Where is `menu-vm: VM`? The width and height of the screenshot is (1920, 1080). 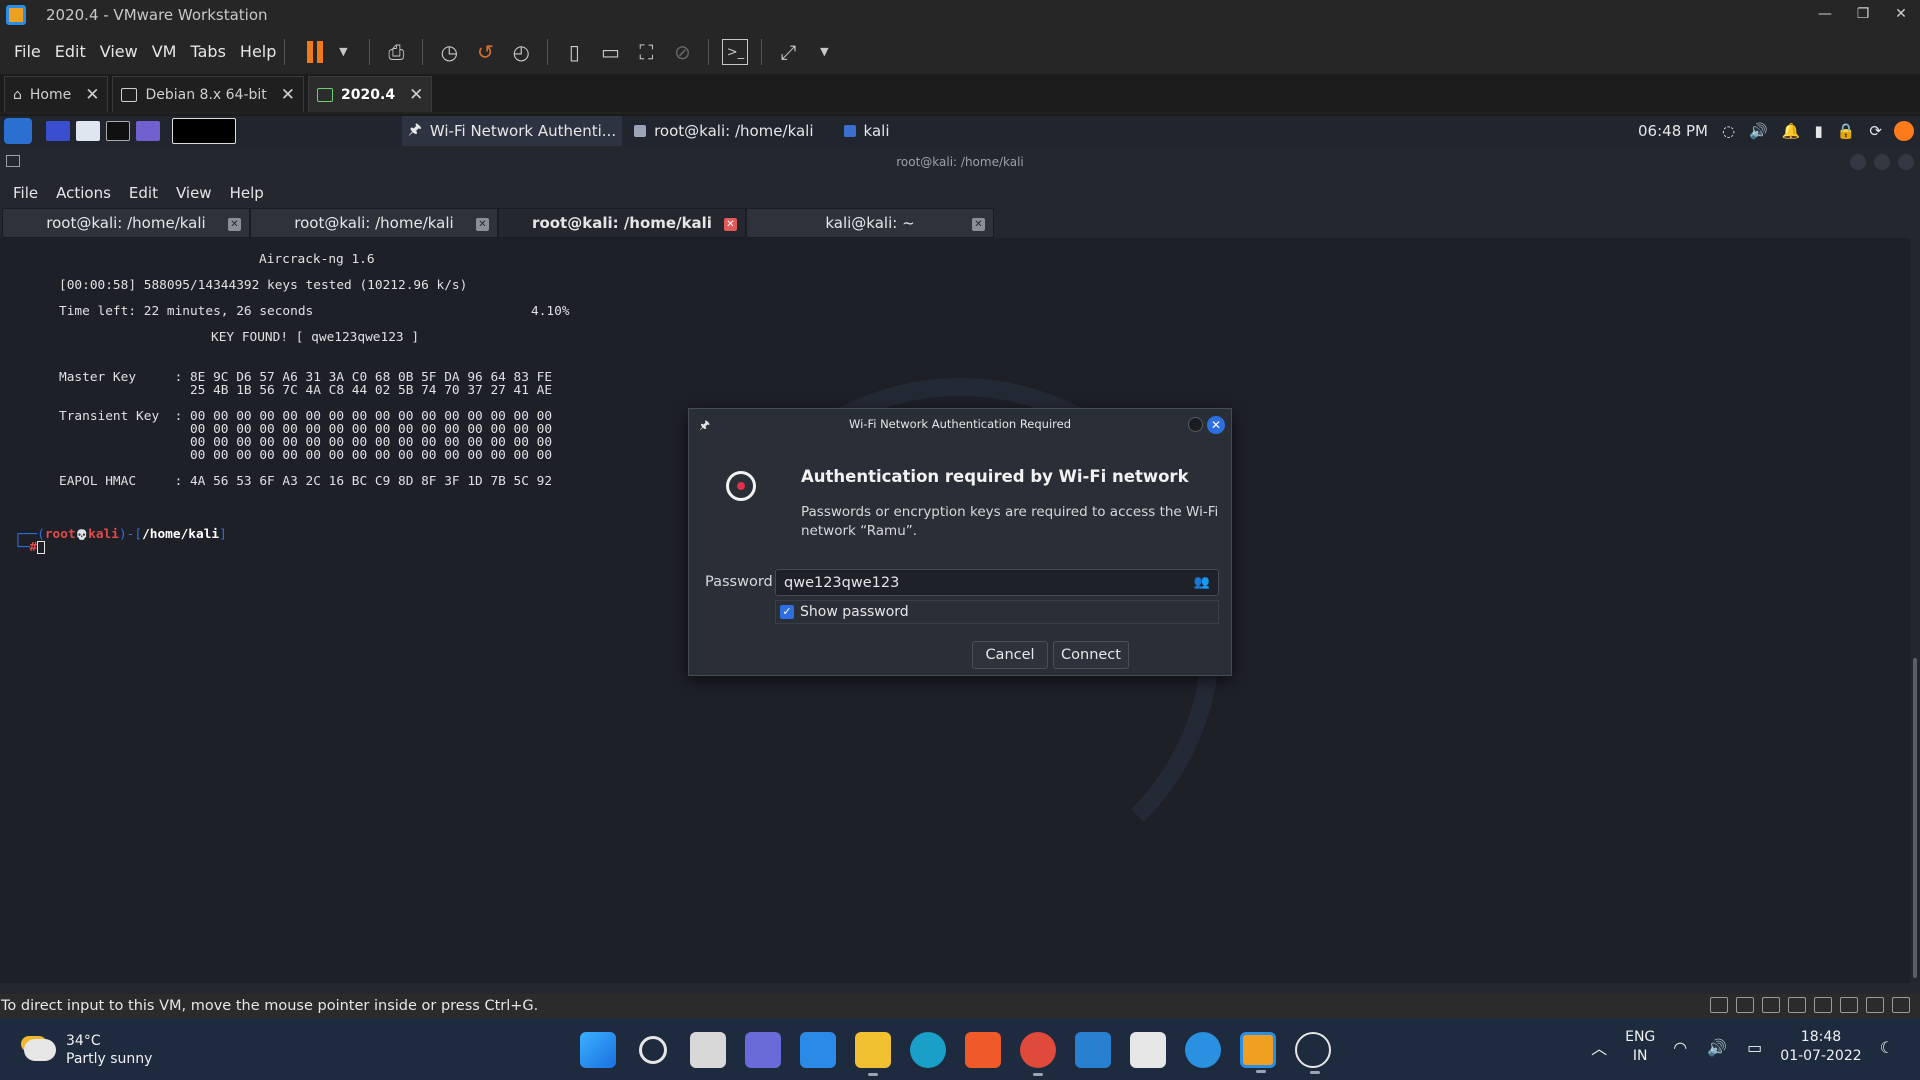 menu-vm: VM is located at coordinates (164, 51).